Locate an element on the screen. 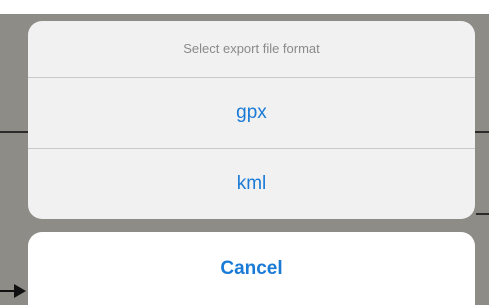  arrow-head is located at coordinates (20, 291).